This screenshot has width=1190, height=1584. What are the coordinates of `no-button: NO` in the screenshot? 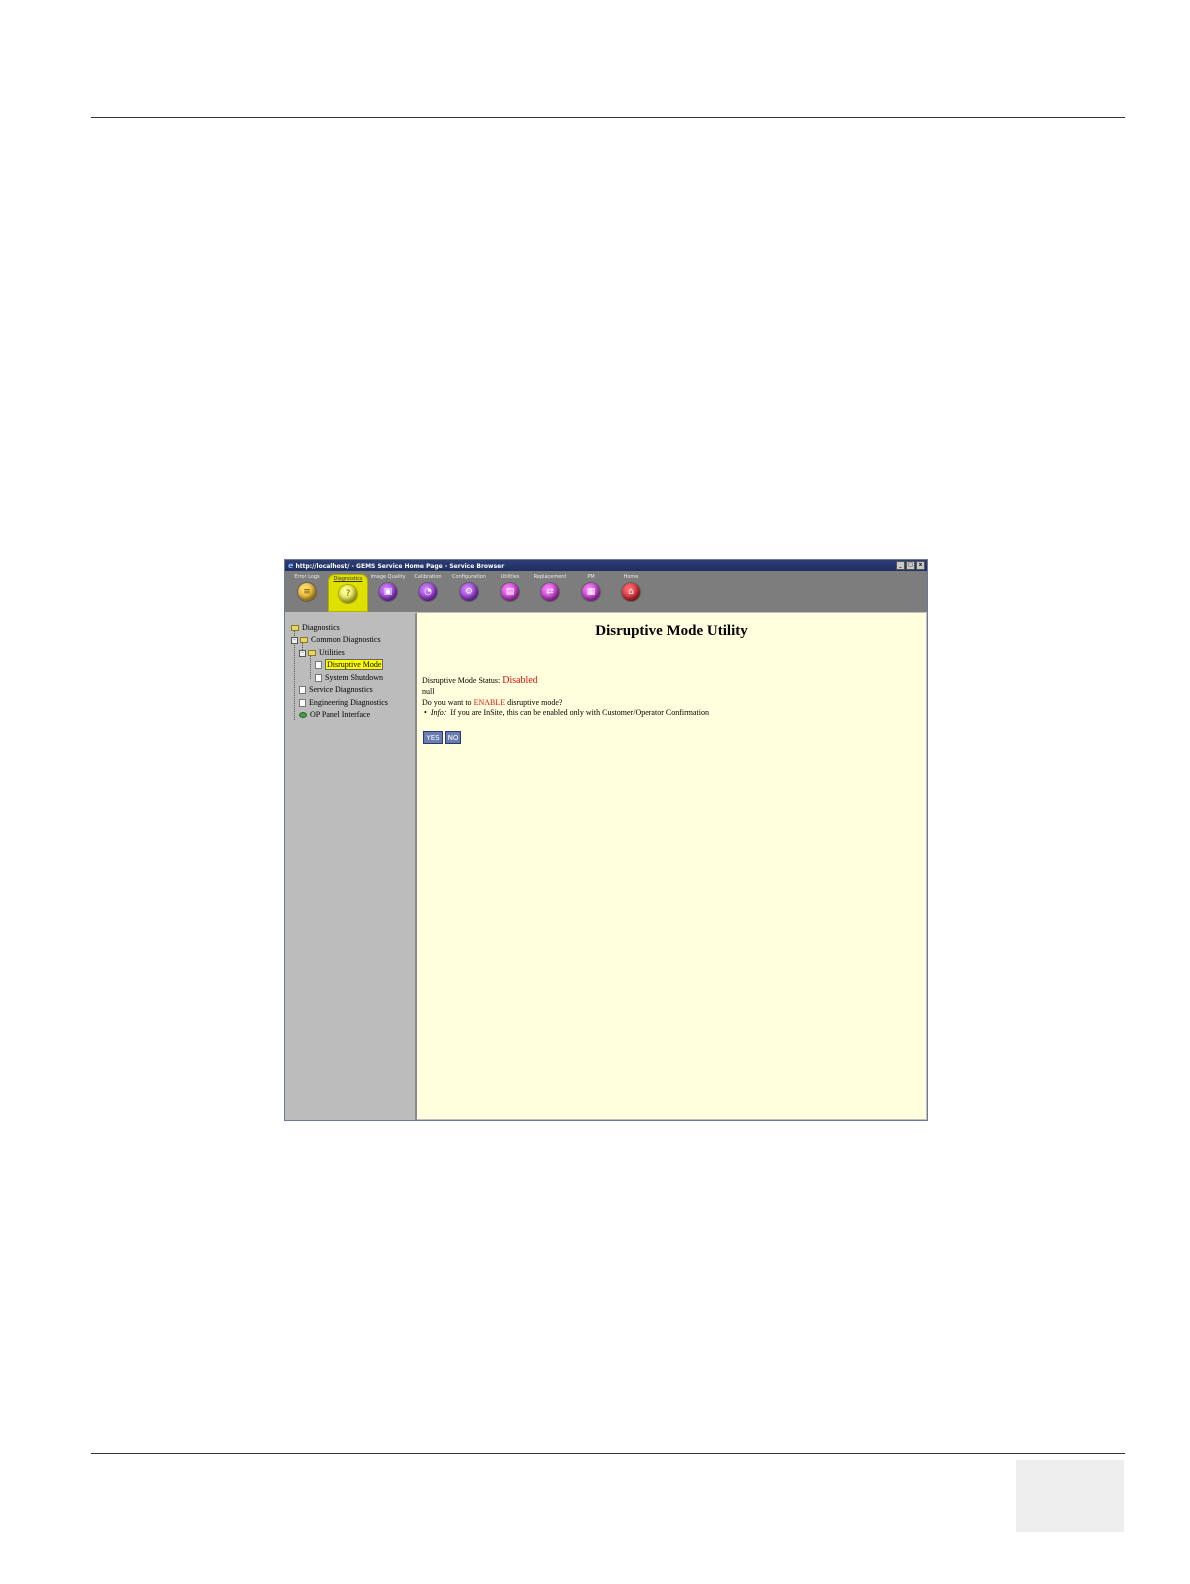 It's located at (453, 737).